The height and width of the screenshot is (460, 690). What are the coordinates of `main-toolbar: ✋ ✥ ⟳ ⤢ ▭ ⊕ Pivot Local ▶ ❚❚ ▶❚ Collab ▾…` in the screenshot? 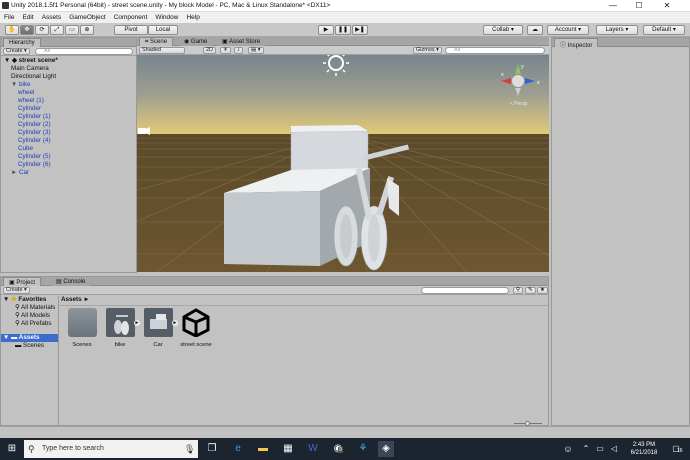 It's located at (345, 30).